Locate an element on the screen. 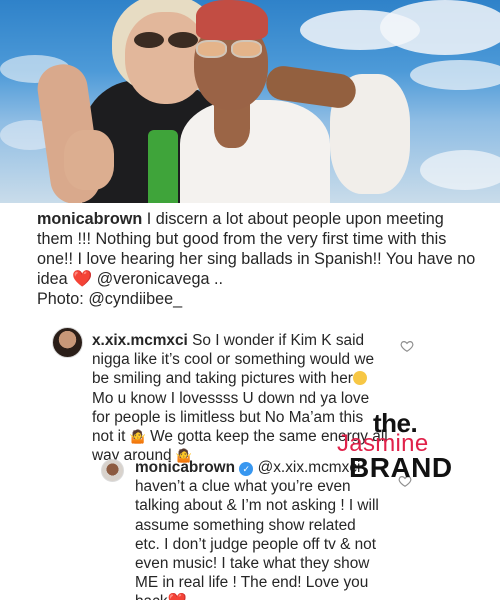  caption-username: monicabrown is located at coordinates (89, 219).